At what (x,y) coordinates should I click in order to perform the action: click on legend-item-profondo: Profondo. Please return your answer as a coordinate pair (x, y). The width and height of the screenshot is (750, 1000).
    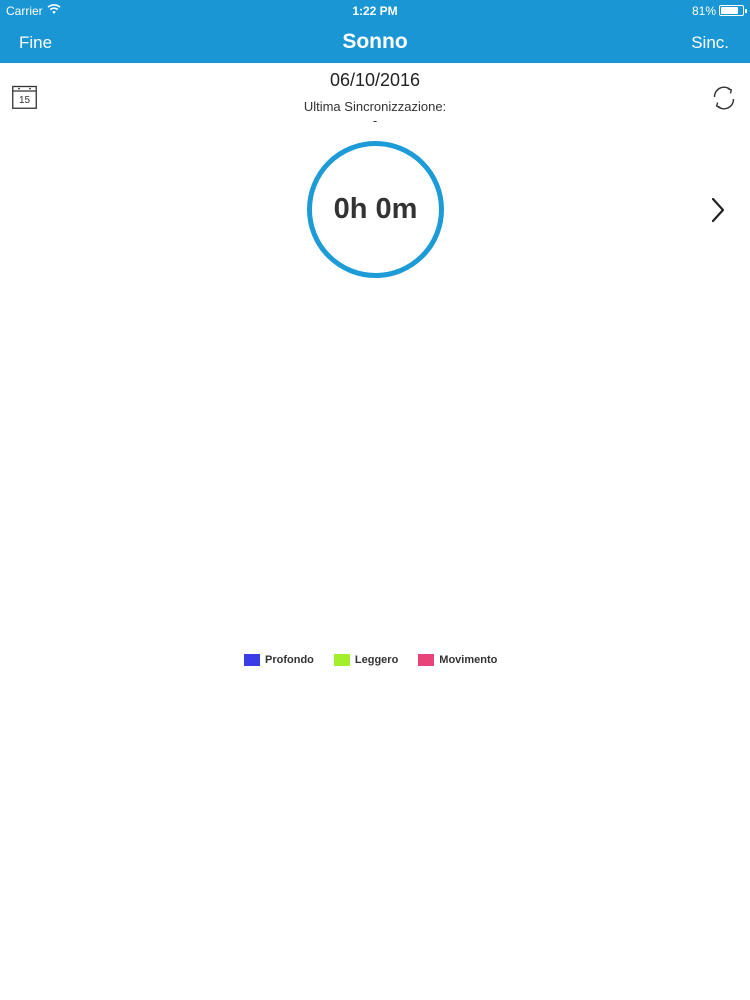
    Looking at the image, I should click on (279, 660).